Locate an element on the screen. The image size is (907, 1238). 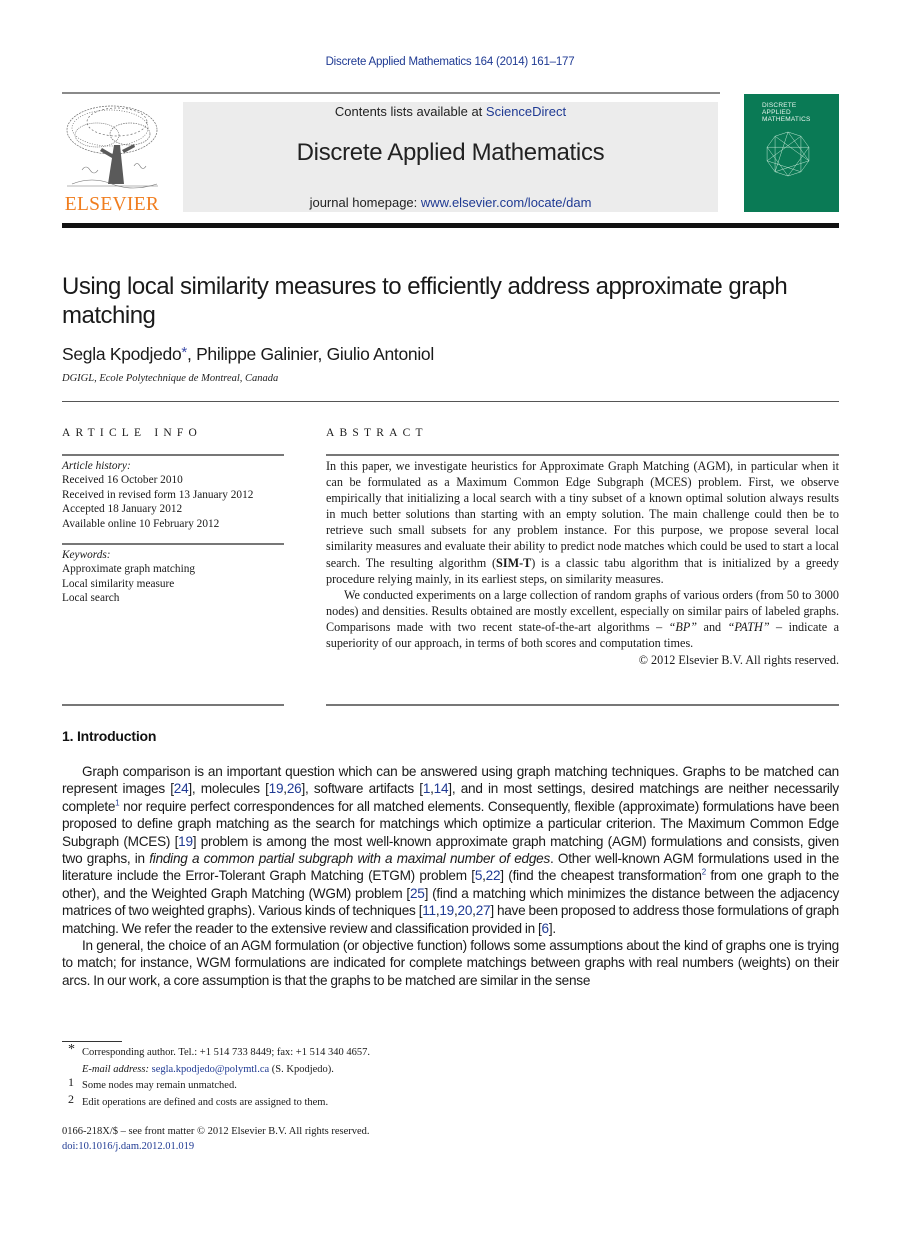
history-entry: Received 16 October 2010 is located at coordinates (122, 480).